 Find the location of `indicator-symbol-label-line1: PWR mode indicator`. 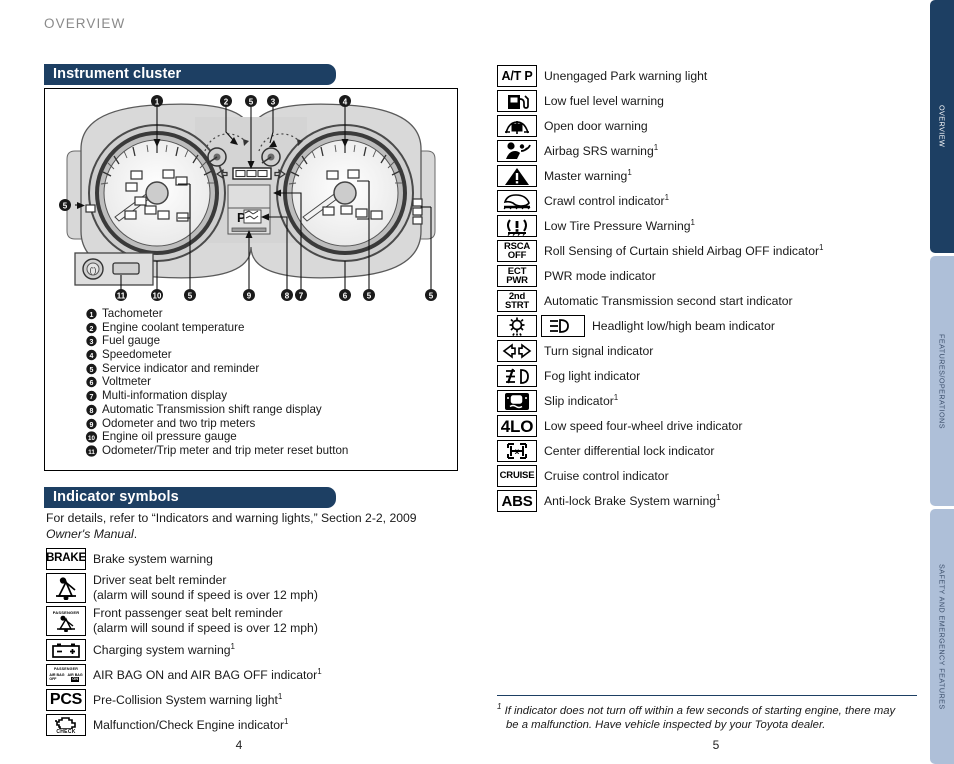

indicator-symbol-label-line1: PWR mode indicator is located at coordinates (600, 275).